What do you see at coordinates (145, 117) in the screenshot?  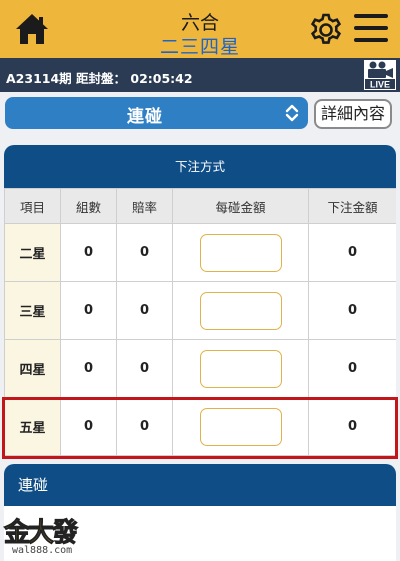 I see `play-type-value: 連碰` at bounding box center [145, 117].